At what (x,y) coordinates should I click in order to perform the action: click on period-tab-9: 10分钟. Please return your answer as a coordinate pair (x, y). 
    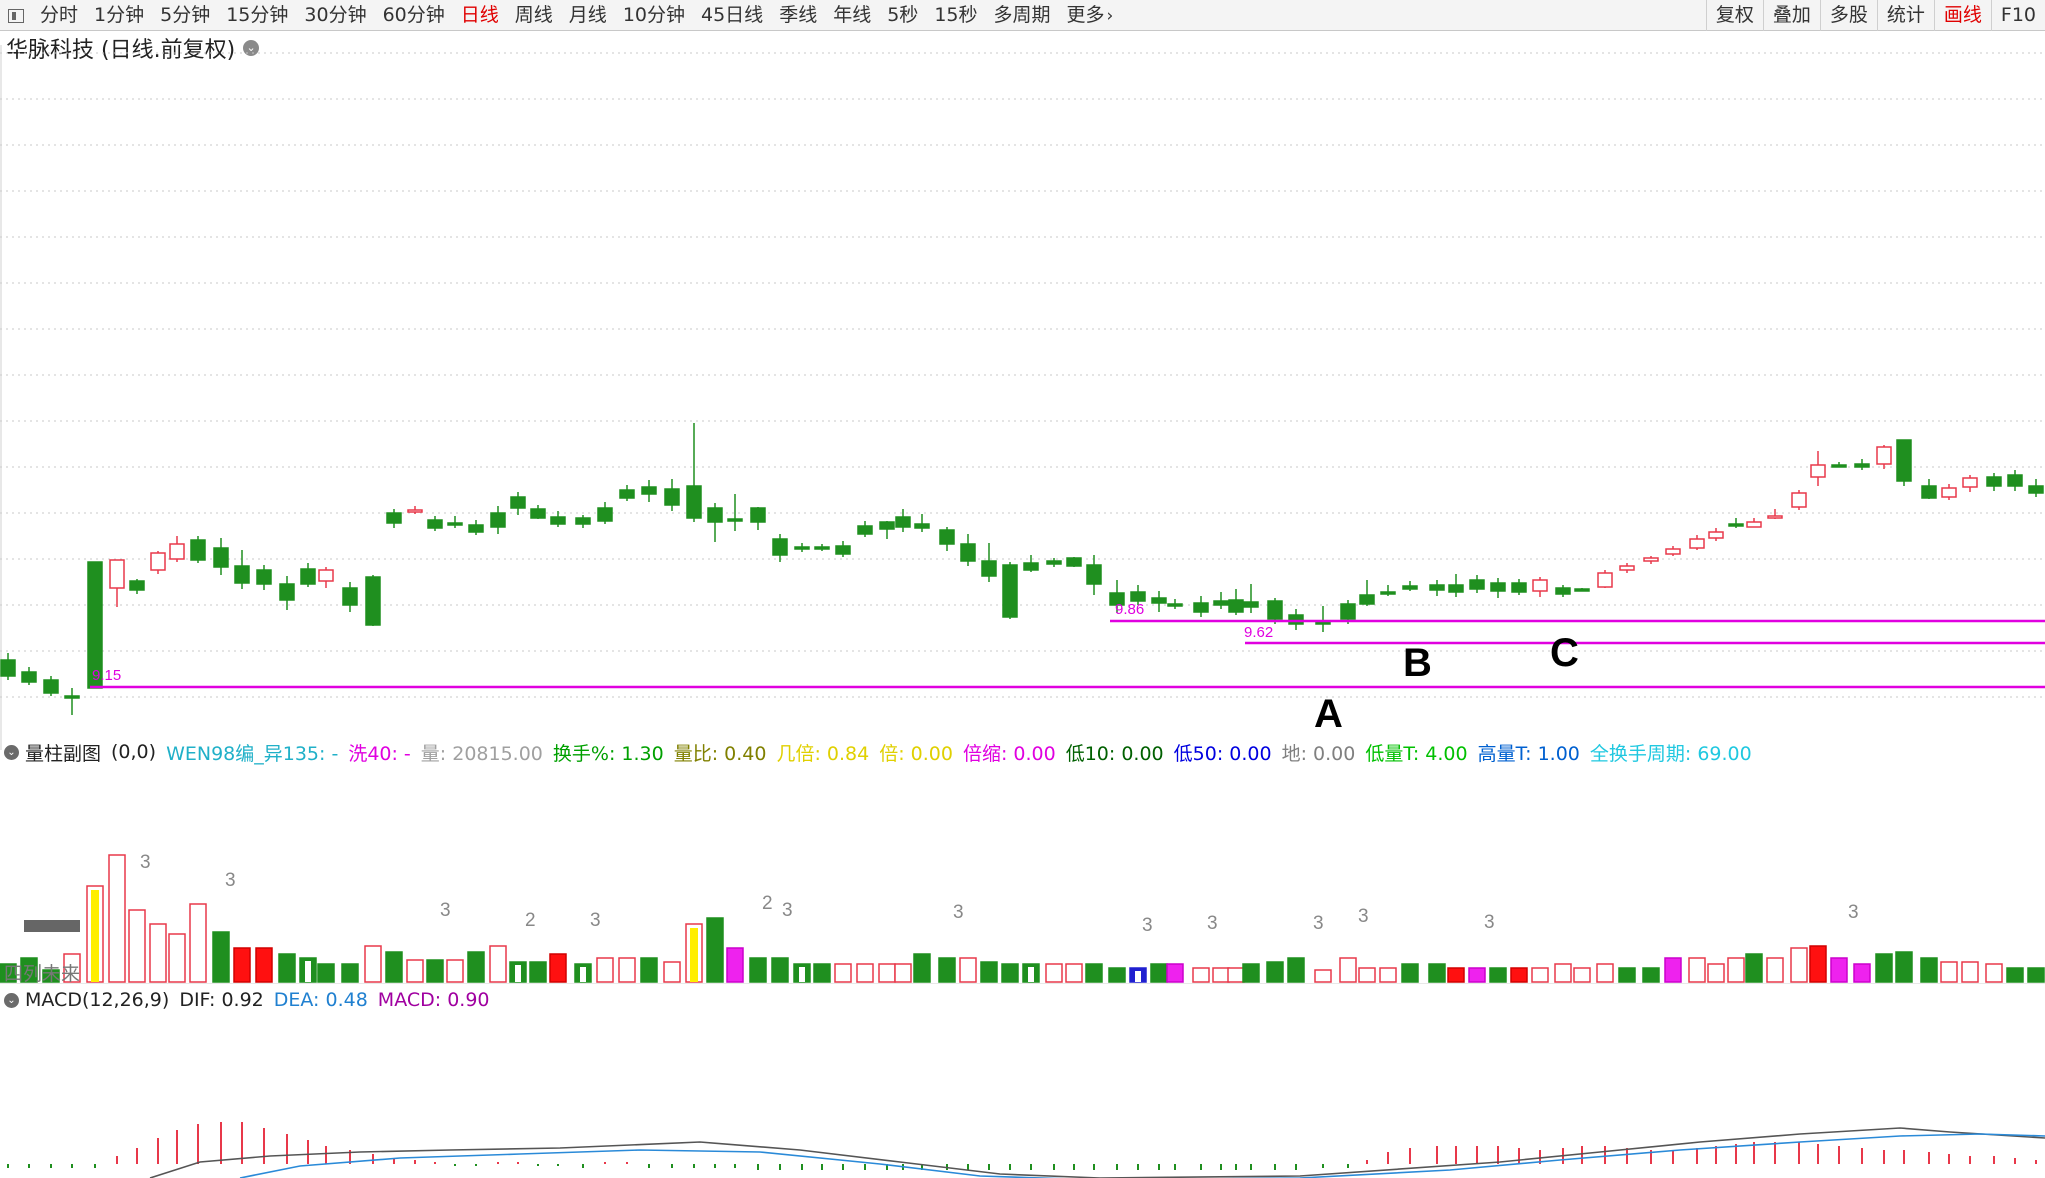
    Looking at the image, I should click on (654, 15).